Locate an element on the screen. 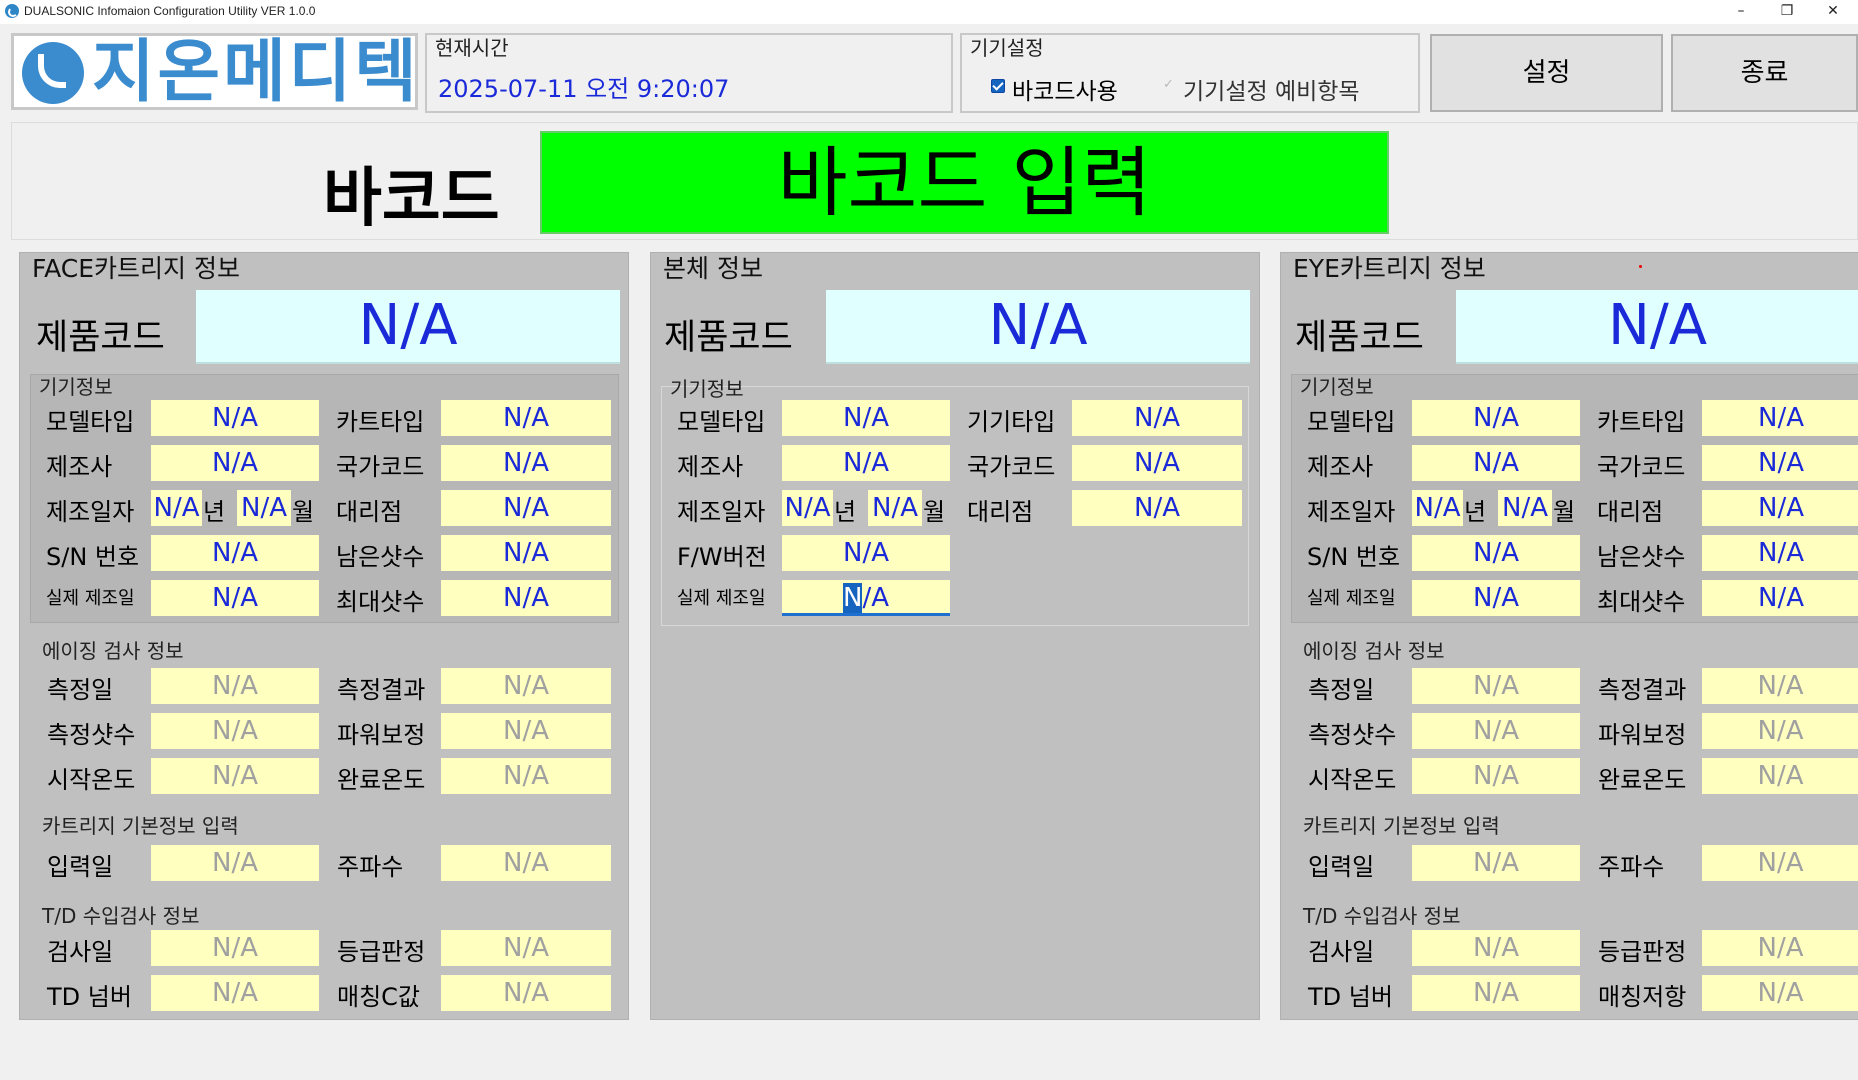 The image size is (1858, 1080). face-mfg-year-field: N/A is located at coordinates (176, 508).